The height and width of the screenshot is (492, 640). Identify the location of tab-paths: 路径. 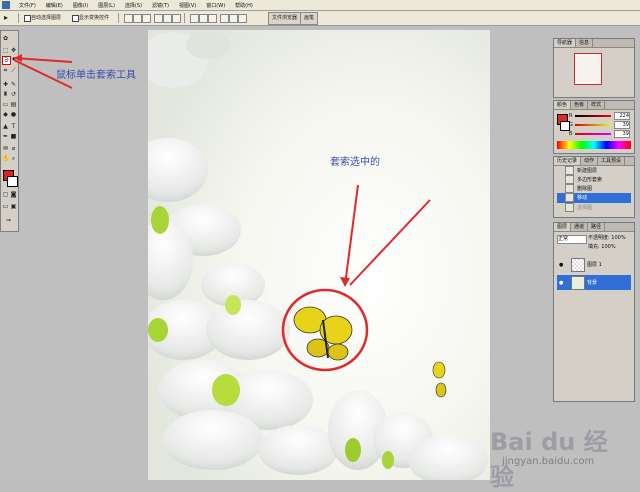
(597, 227).